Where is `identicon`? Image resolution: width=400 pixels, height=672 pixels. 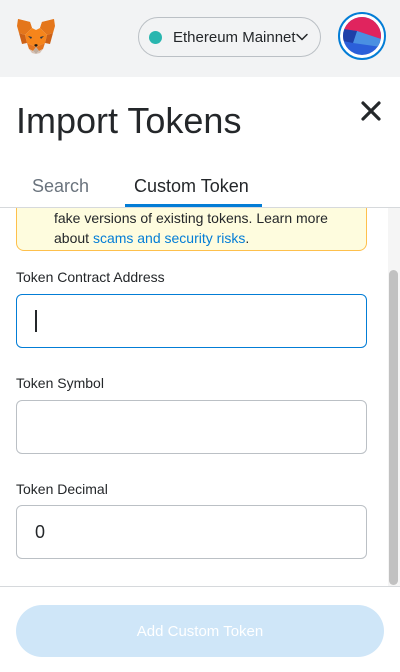 identicon is located at coordinates (362, 36).